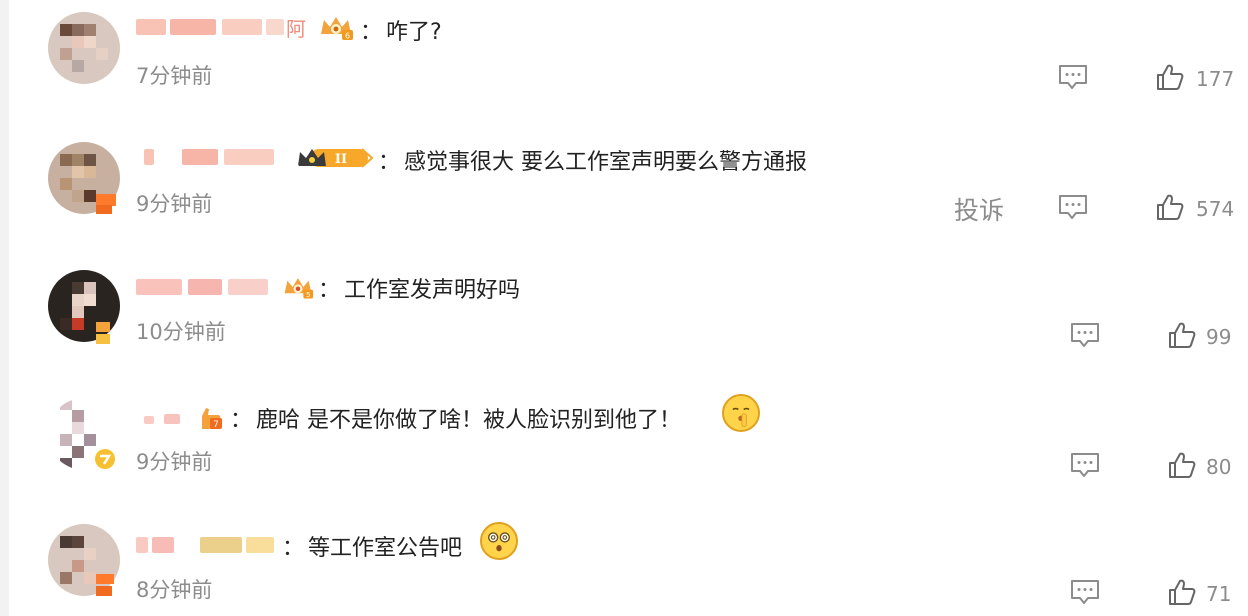  Describe the element at coordinates (1219, 337) in the screenshot. I see `like-count: 99` at that location.